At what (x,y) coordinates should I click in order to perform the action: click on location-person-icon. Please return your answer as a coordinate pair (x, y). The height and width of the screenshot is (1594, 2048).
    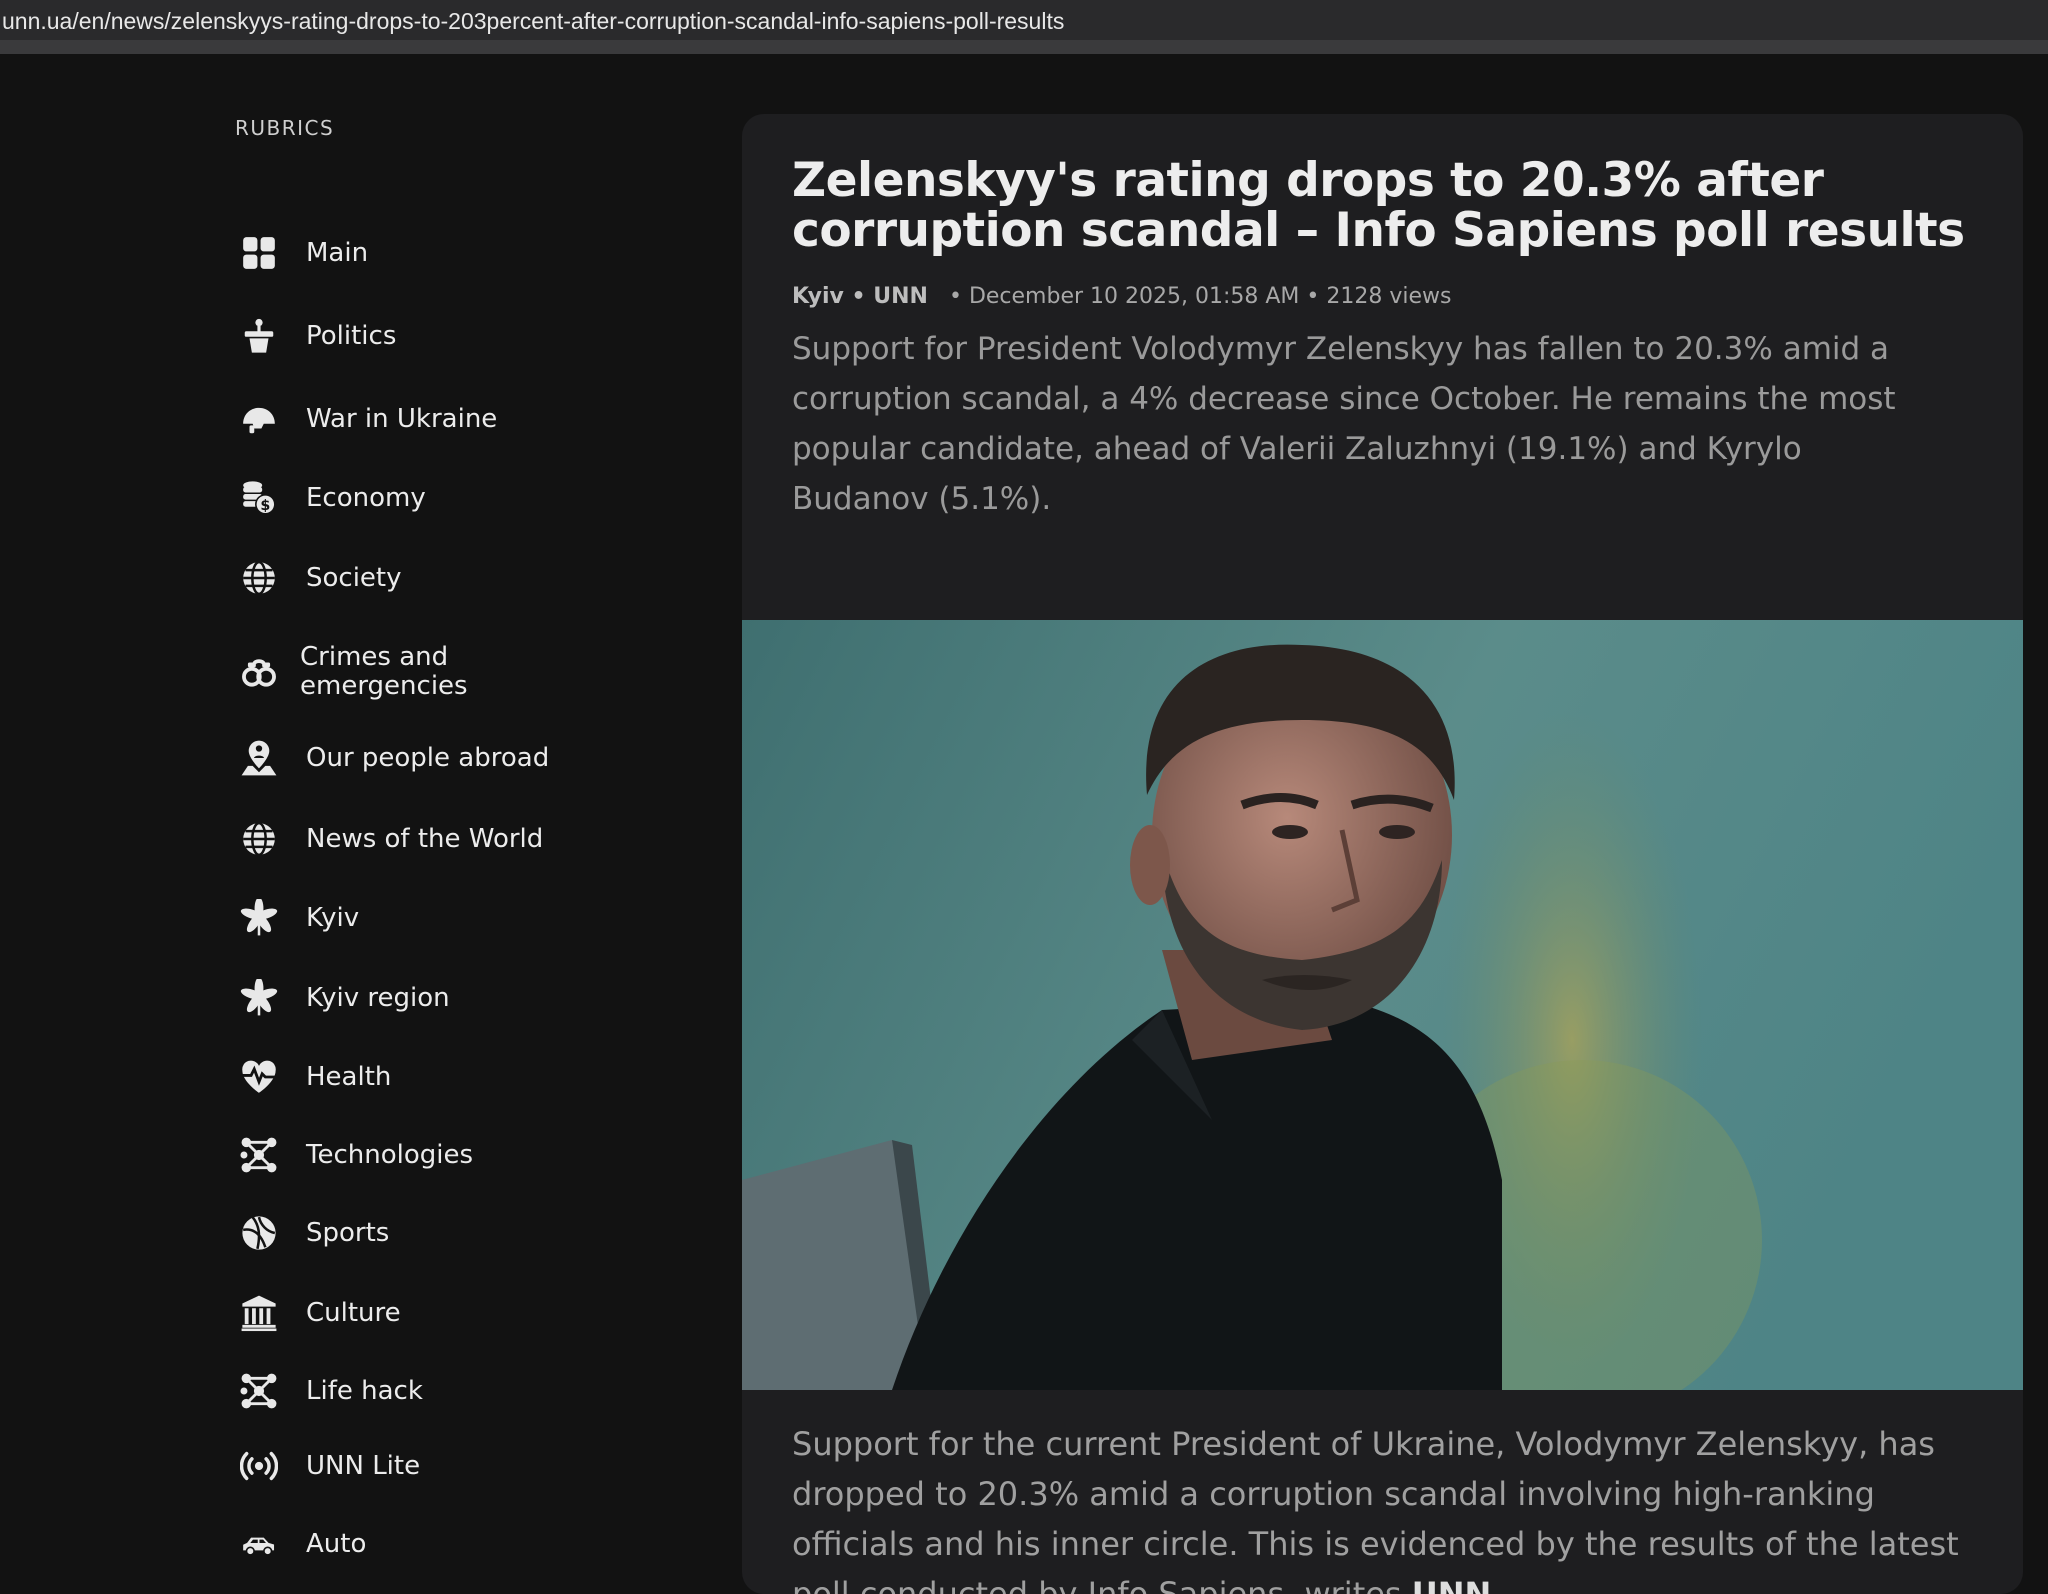
    Looking at the image, I should click on (259, 758).